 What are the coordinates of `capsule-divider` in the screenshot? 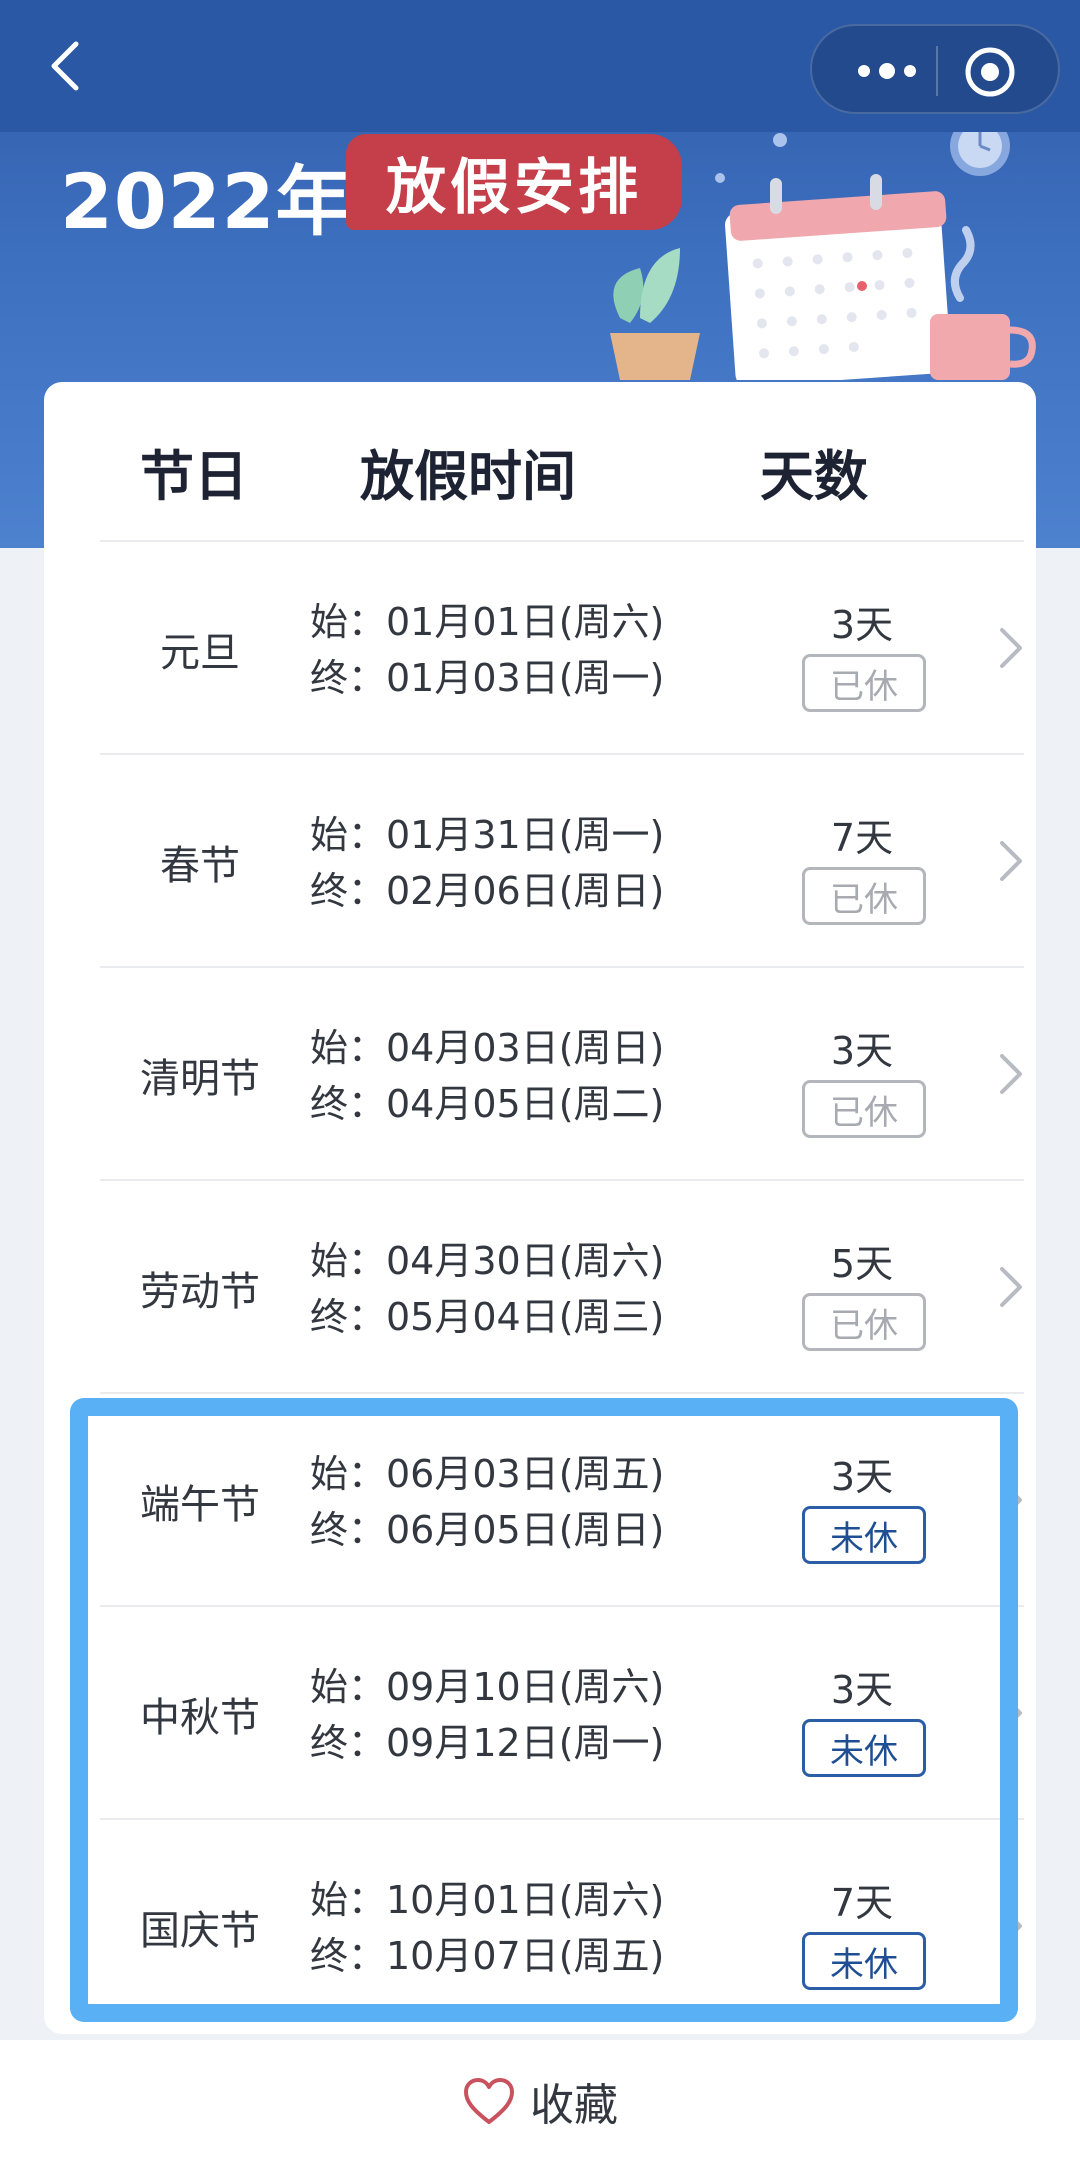 It's located at (937, 71).